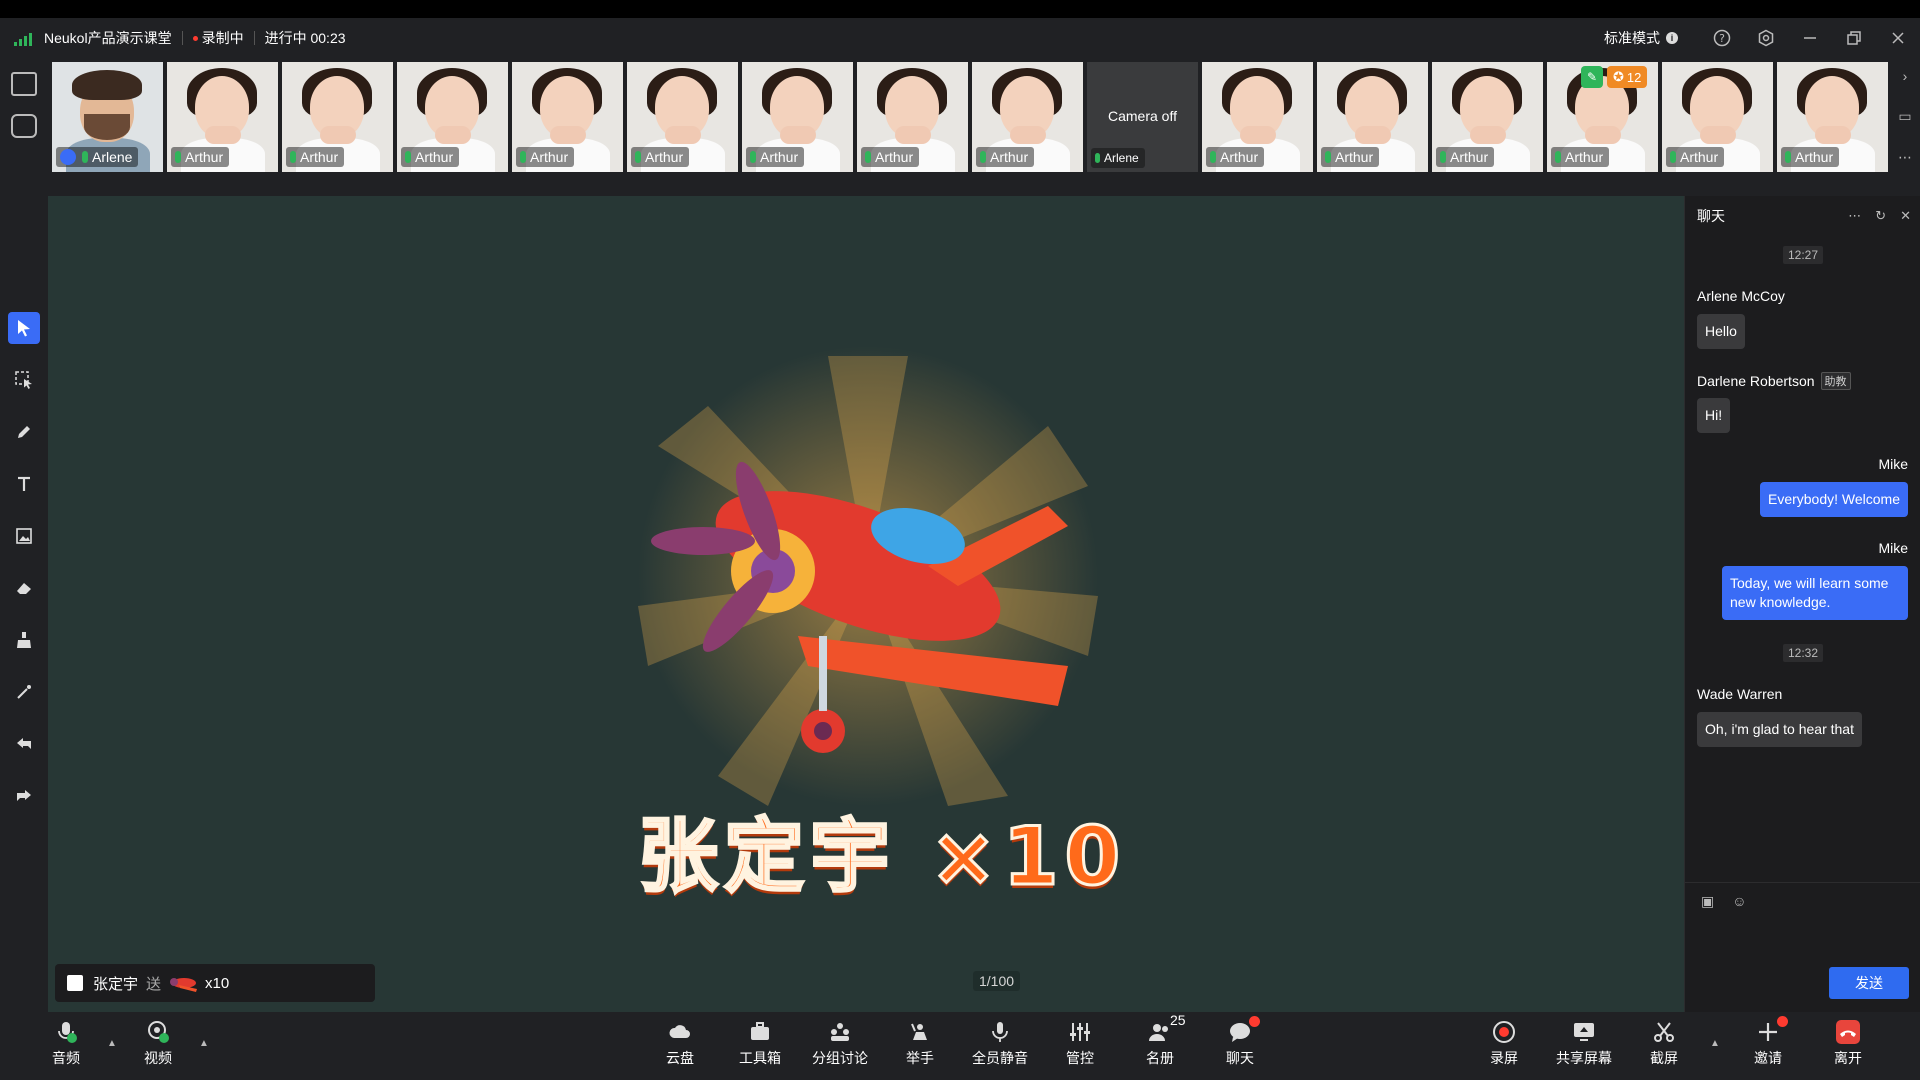 Image resolution: width=1920 pixels, height=1080 pixels. What do you see at coordinates (1854, 38) in the screenshot?
I see `restore-icon` at bounding box center [1854, 38].